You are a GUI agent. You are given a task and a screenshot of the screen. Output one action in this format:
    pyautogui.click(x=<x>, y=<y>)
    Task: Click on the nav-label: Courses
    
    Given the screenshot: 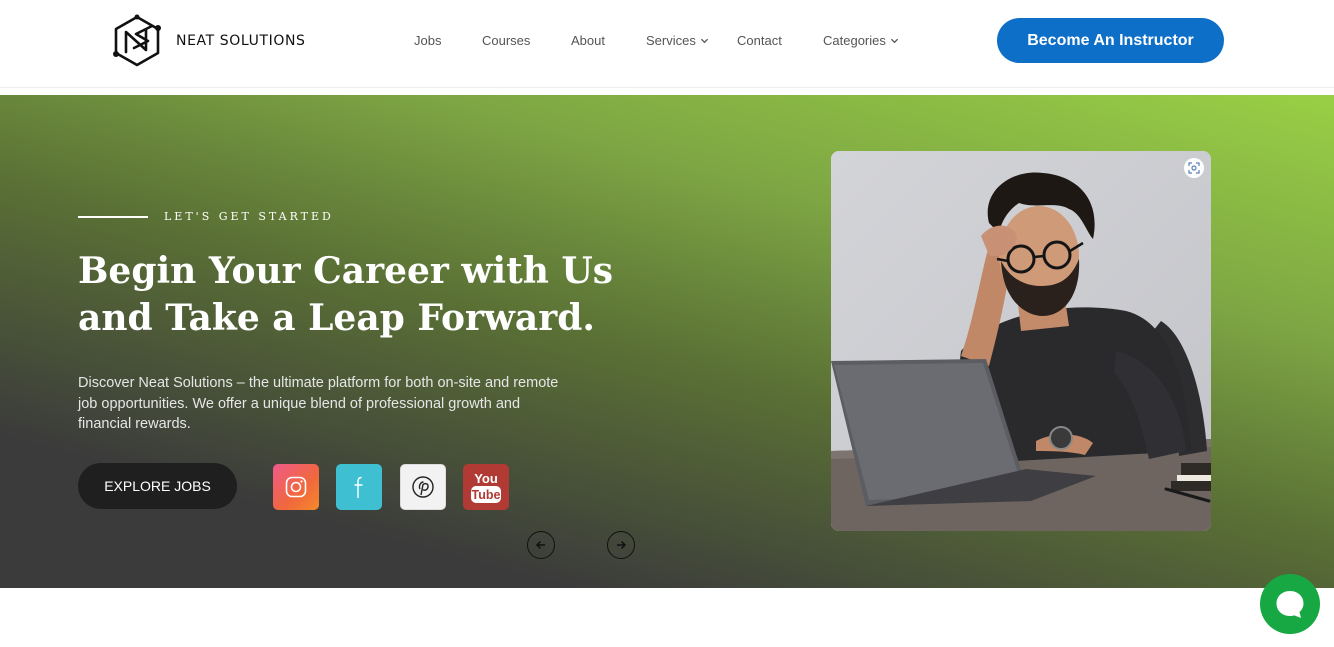 What is the action you would take?
    pyautogui.click(x=506, y=40)
    